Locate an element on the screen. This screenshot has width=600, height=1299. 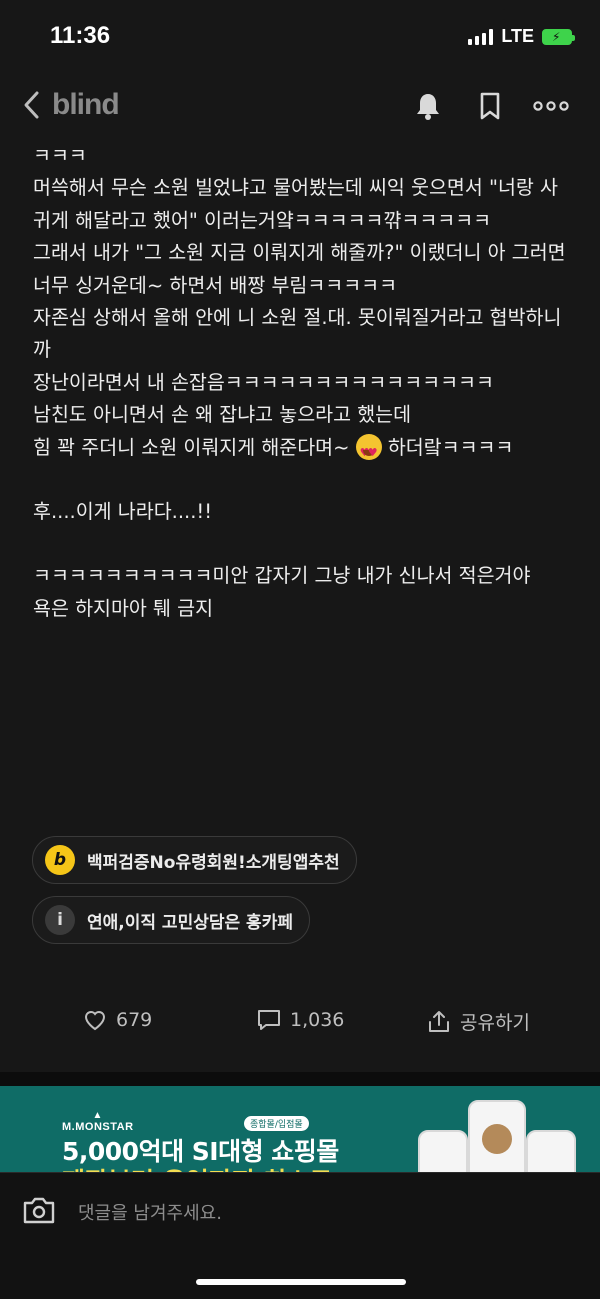
comment-count: 1,036 is located at coordinates (317, 1020).